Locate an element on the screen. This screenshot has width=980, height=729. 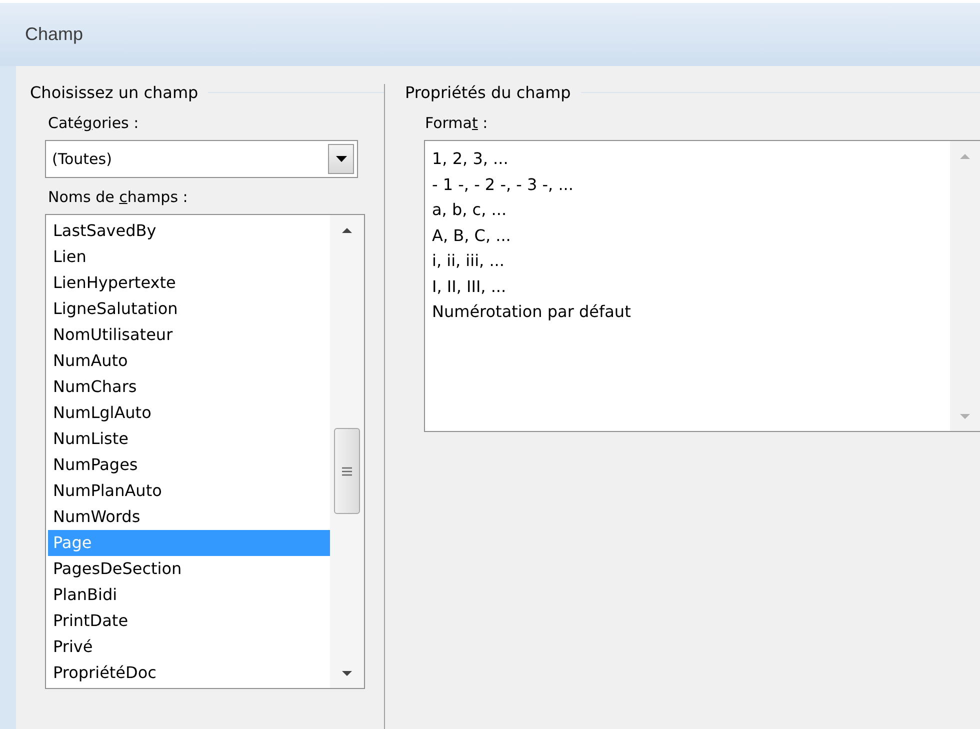
field-label: Noms de champs : is located at coordinates (118, 197).